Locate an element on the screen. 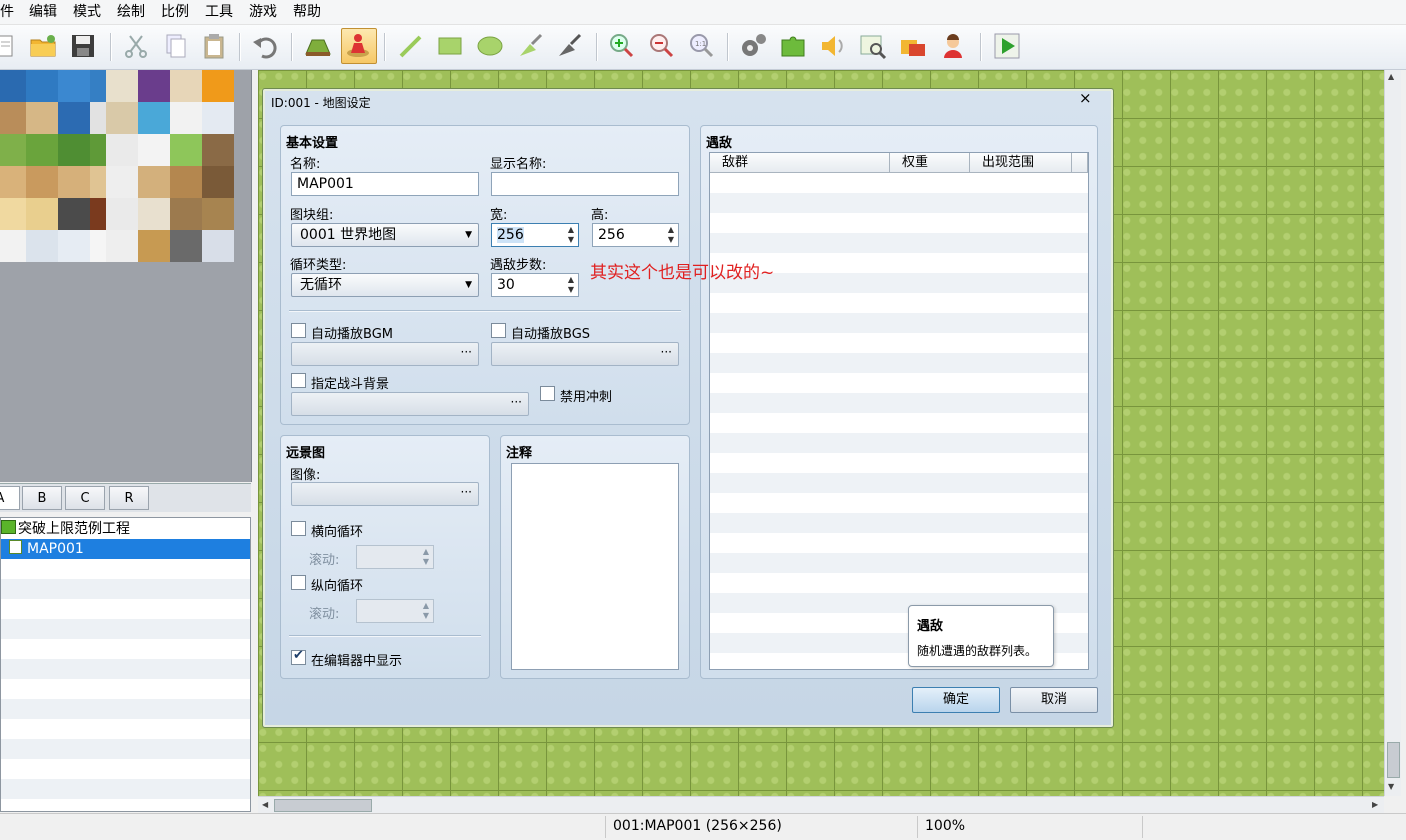  zoom-out-icon is located at coordinates (662, 46).